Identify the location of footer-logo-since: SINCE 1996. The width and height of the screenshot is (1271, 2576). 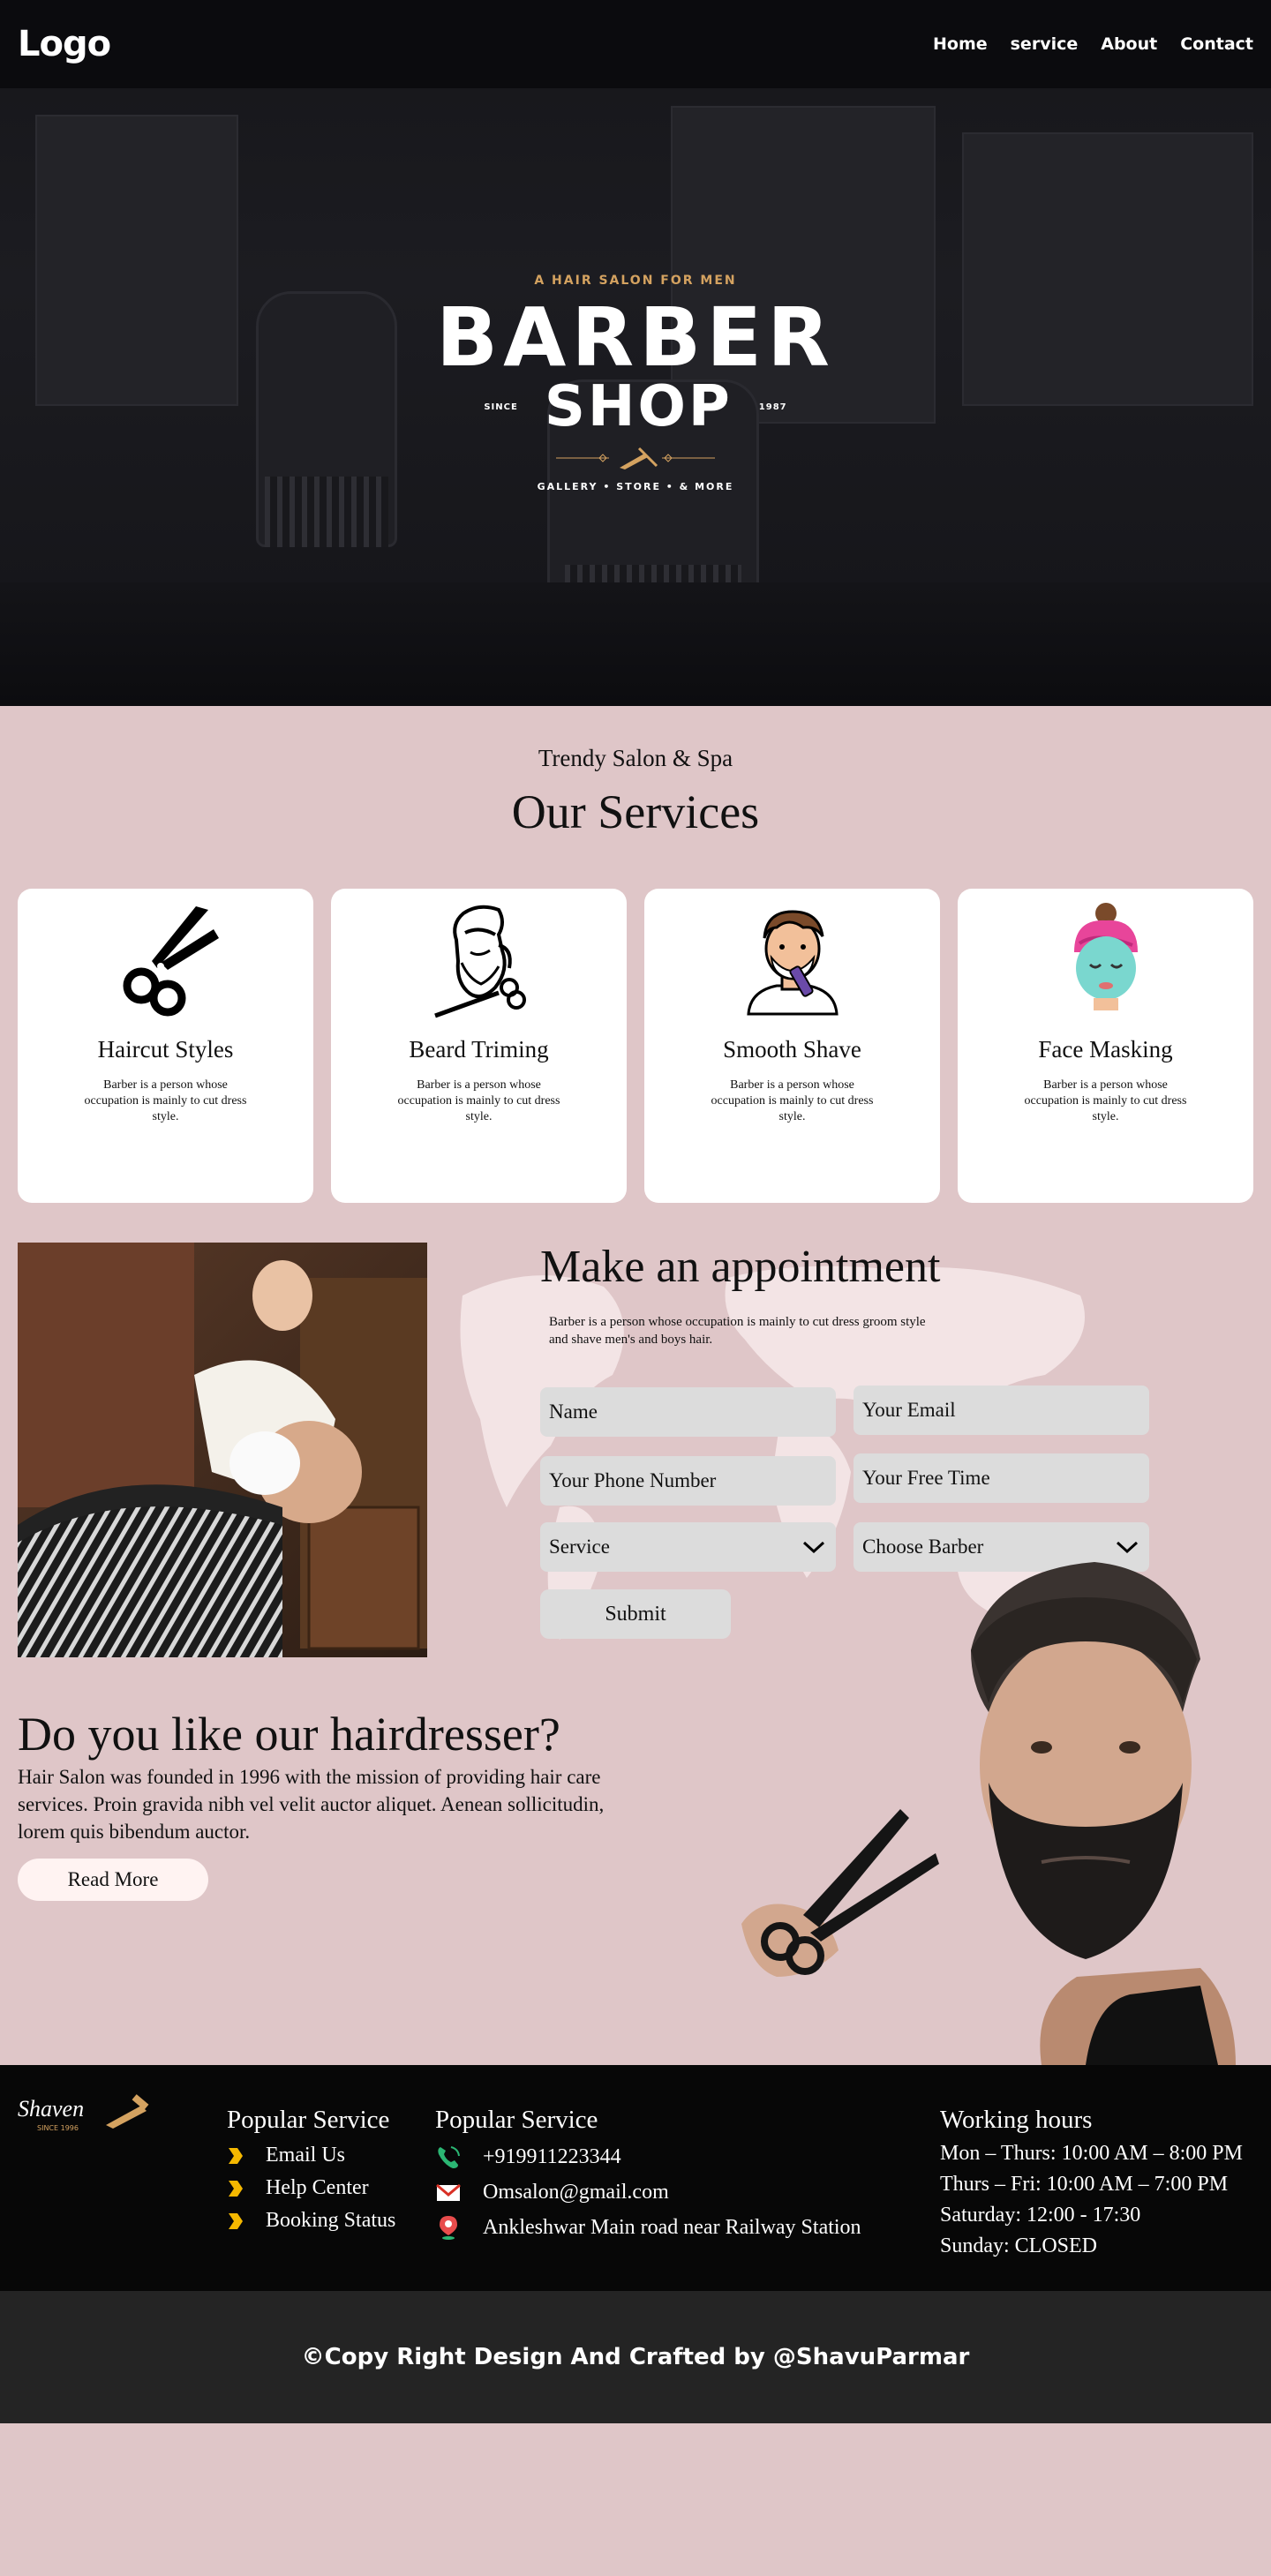
(58, 2128).